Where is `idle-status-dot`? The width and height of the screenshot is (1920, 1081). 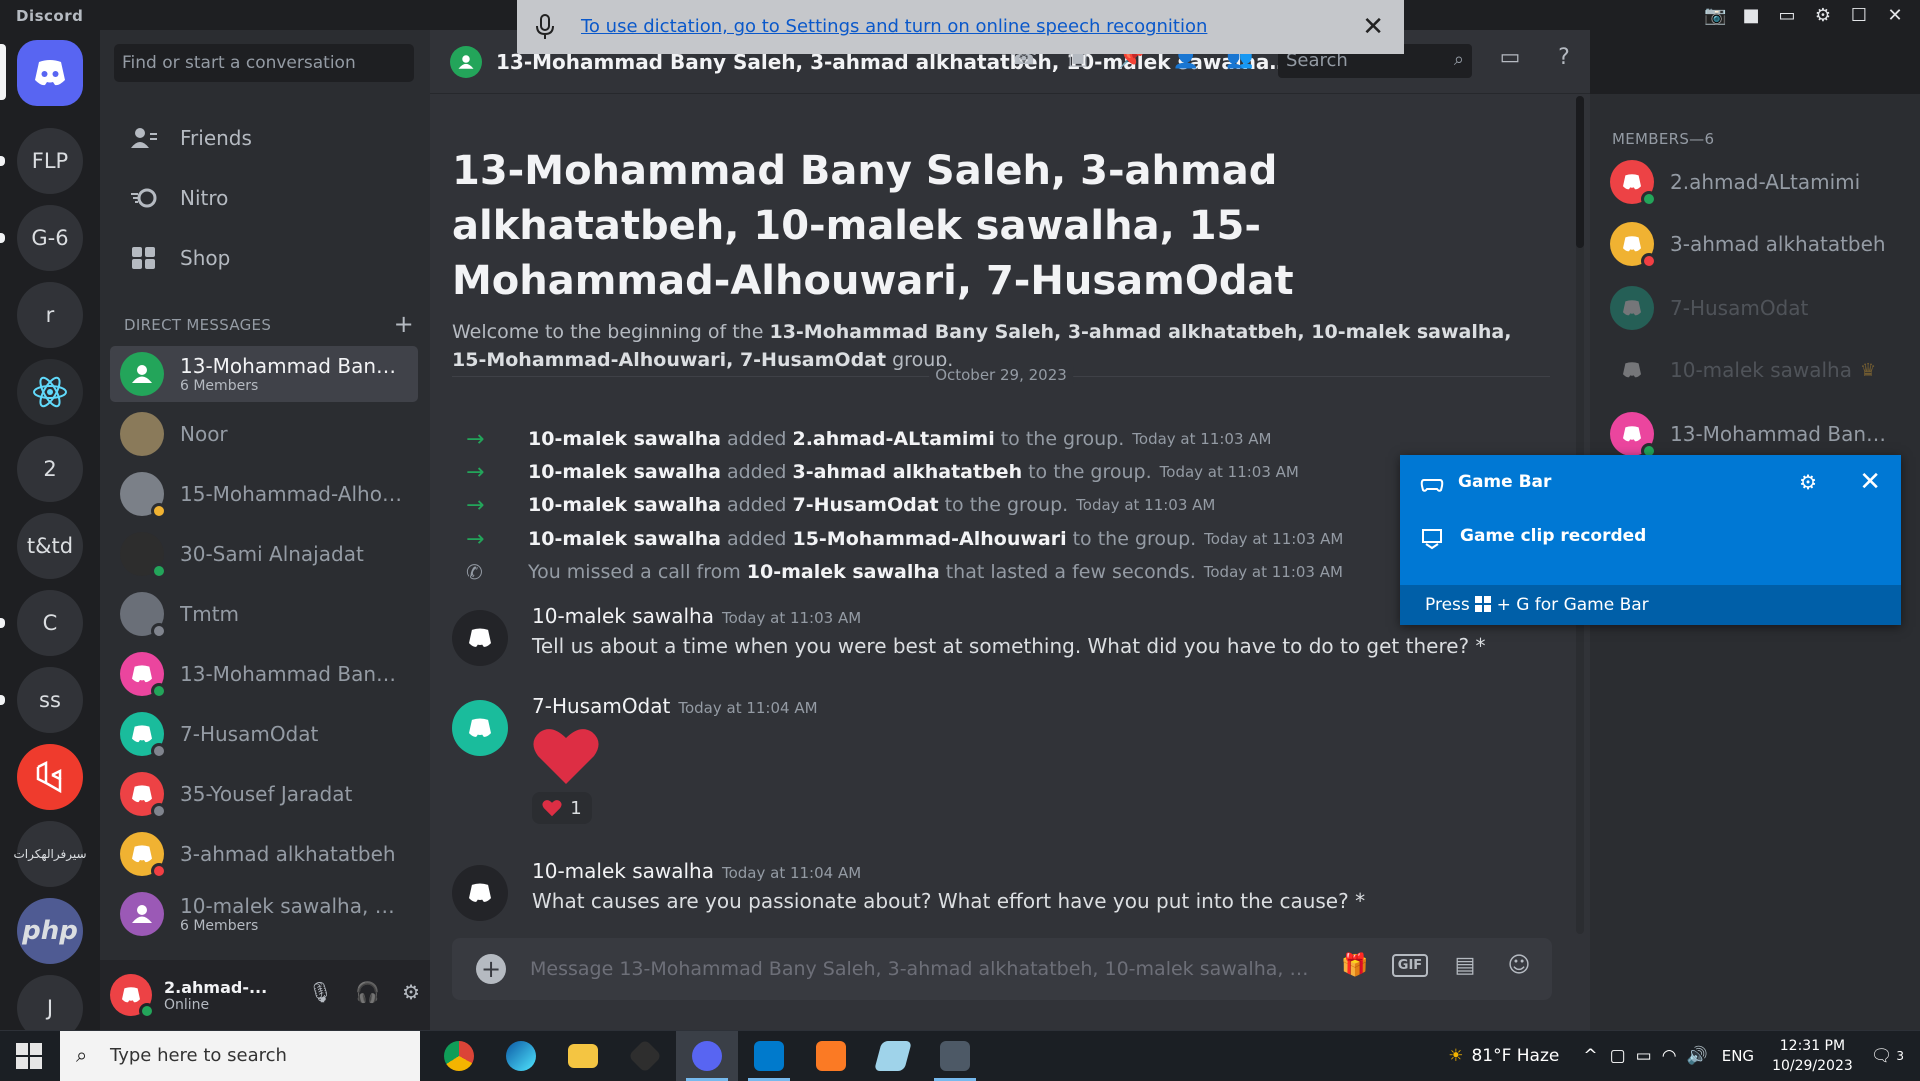
idle-status-dot is located at coordinates (159, 511).